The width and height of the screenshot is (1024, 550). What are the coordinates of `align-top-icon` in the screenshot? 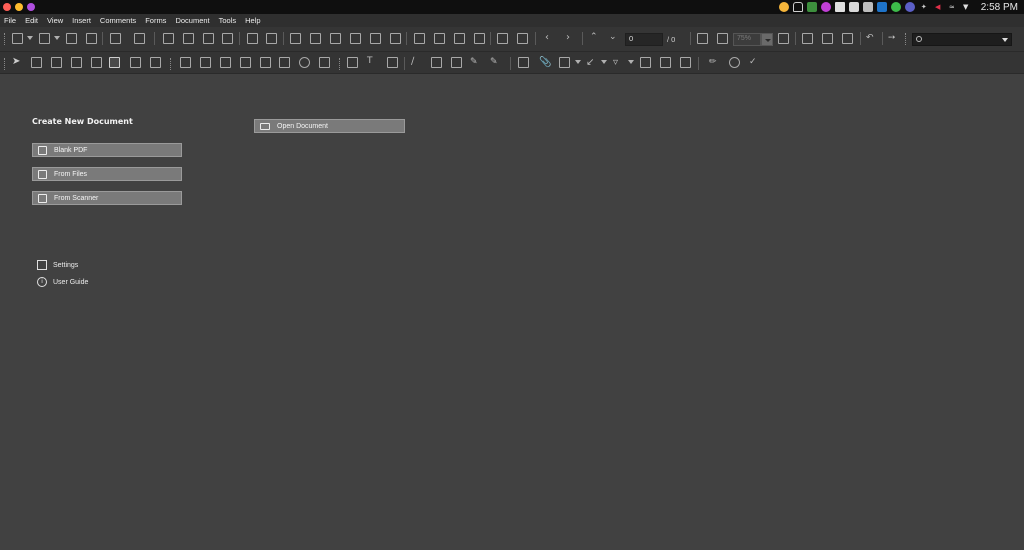 It's located at (335, 38).